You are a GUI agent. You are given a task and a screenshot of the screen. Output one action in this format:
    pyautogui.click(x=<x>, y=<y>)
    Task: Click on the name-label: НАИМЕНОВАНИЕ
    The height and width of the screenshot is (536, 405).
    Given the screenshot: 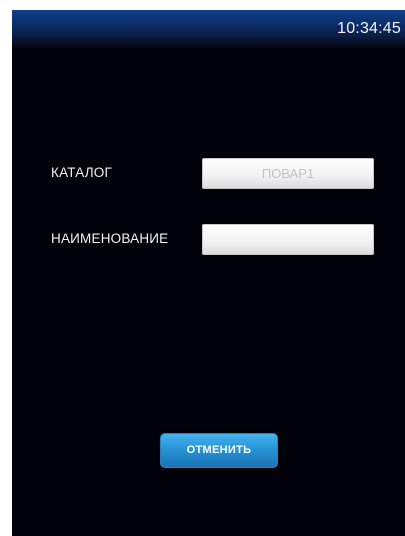 What is the action you would take?
    pyautogui.click(x=110, y=238)
    